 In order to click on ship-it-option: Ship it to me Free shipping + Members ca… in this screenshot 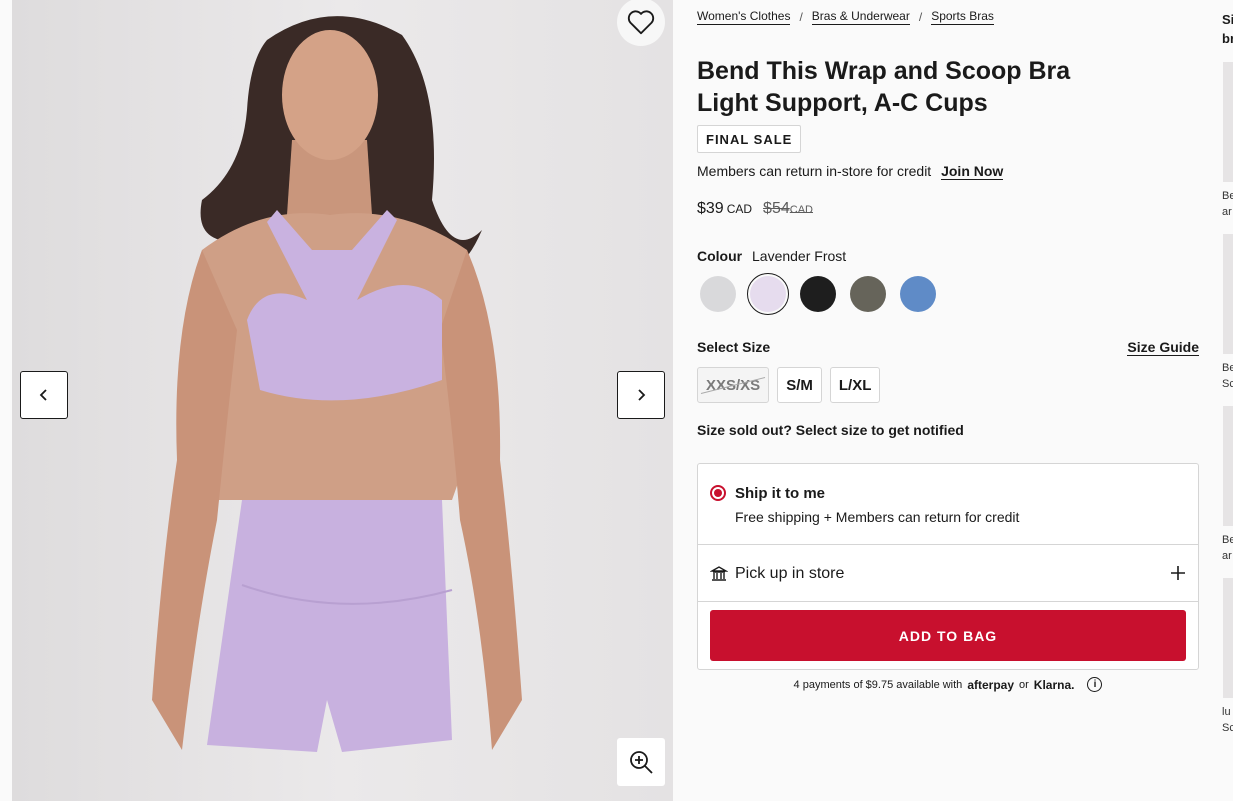, I will do `click(948, 504)`.